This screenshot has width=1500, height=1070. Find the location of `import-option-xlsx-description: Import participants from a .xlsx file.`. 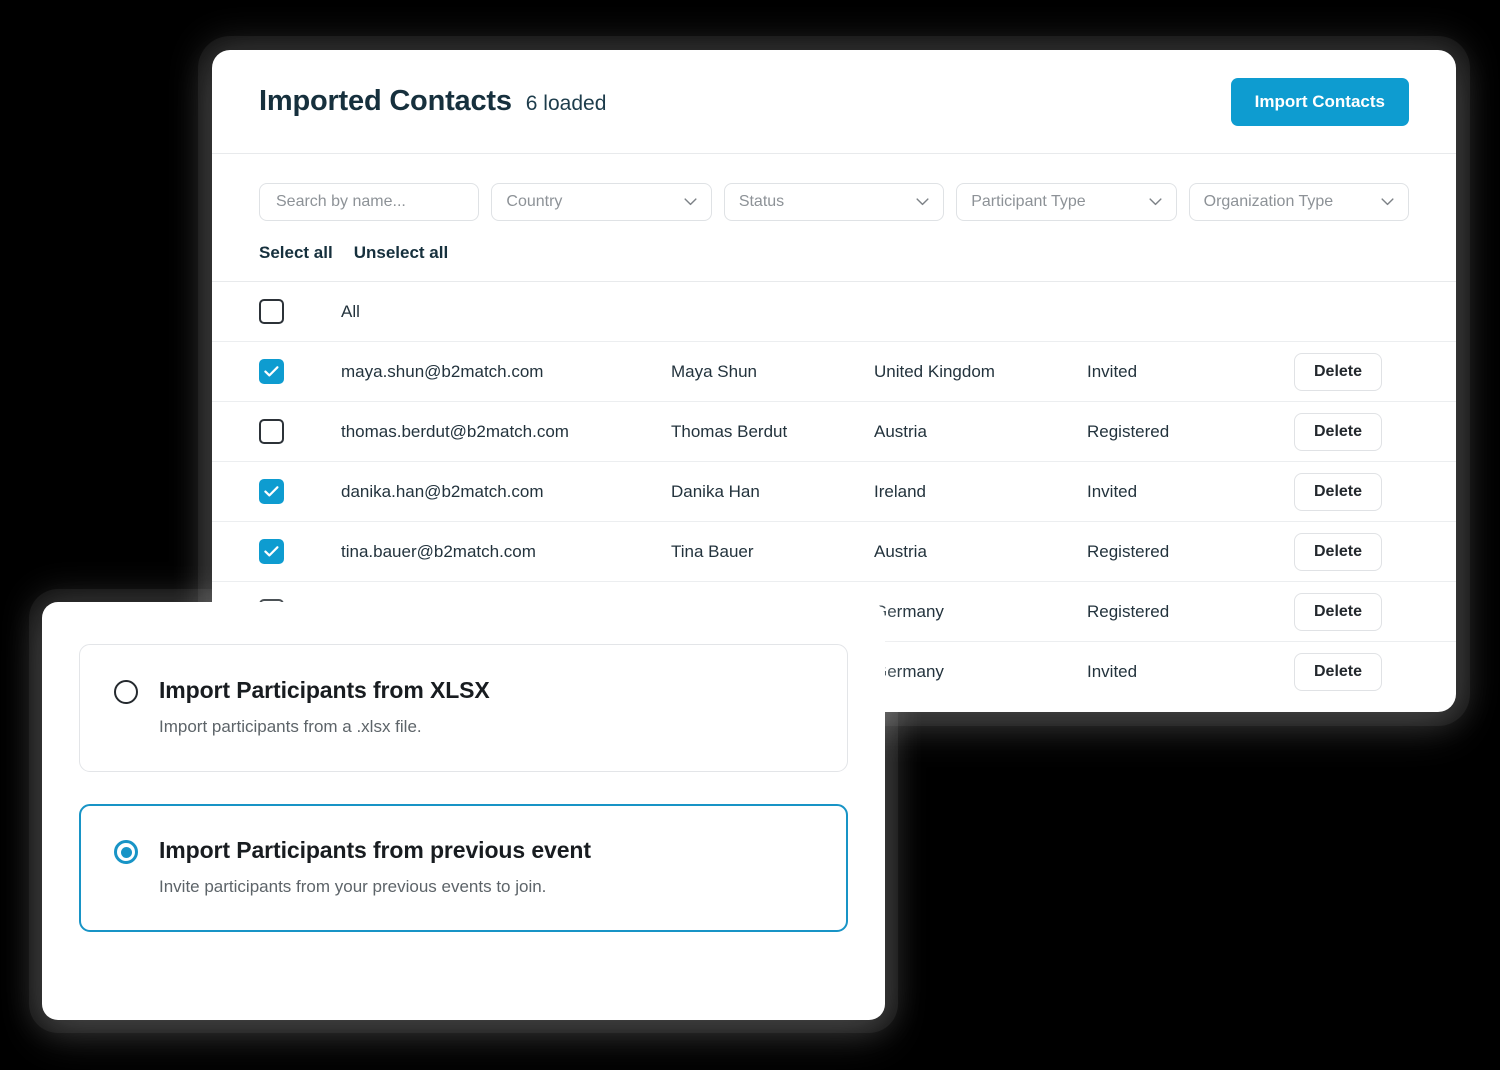

import-option-xlsx-description: Import participants from a .xlsx file. is located at coordinates (290, 726).